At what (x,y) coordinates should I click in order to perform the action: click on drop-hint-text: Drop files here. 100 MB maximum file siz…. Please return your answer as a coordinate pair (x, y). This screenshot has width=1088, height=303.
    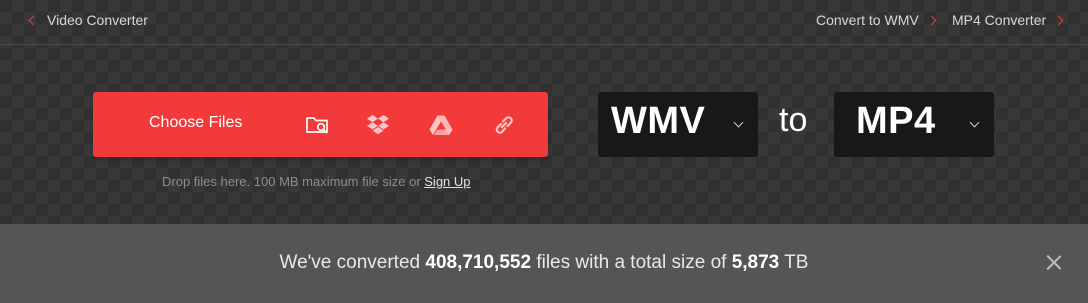
    Looking at the image, I should click on (293, 181).